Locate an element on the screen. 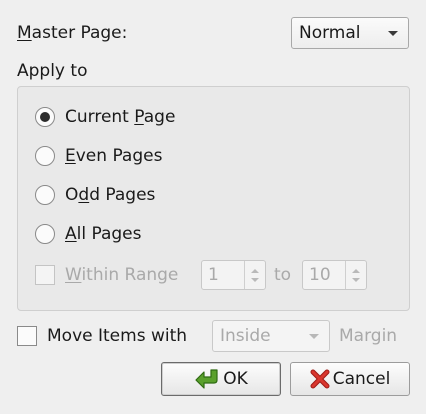 Image resolution: width=426 pixels, height=414 pixels. move-items-select: Inside is located at coordinates (271, 336).